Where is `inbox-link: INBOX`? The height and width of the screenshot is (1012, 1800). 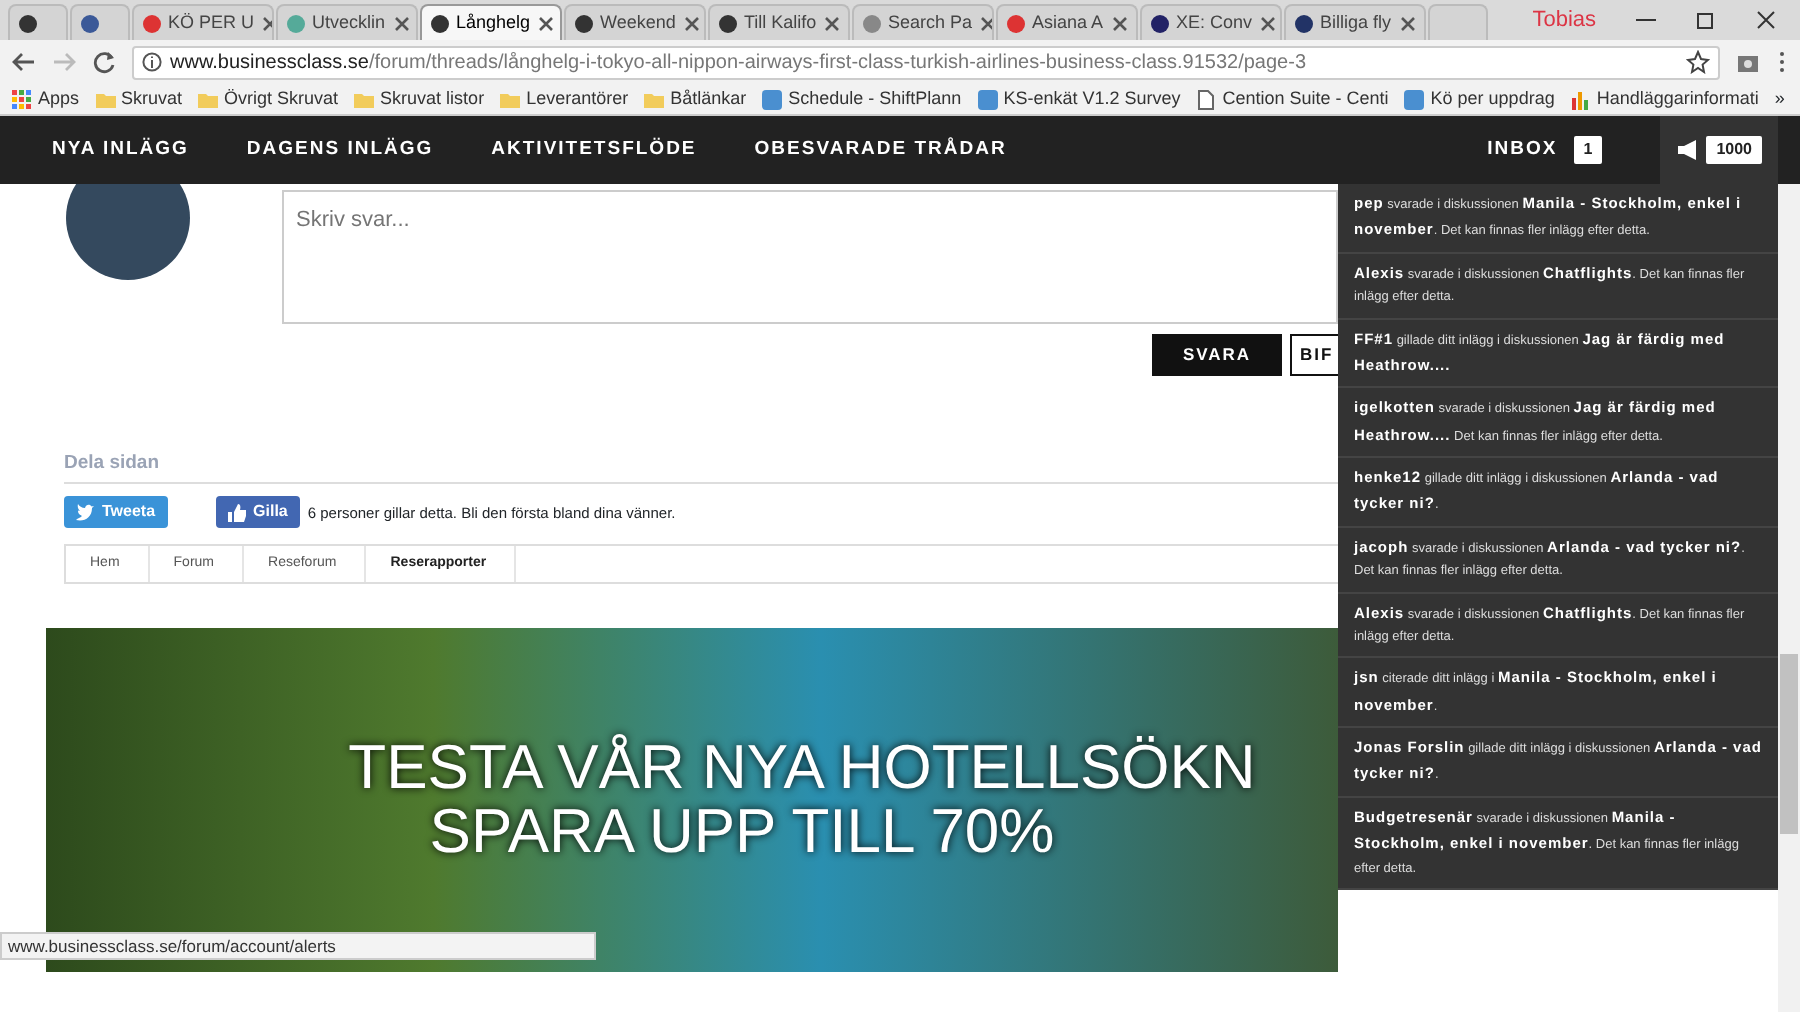 inbox-link: INBOX is located at coordinates (1522, 150).